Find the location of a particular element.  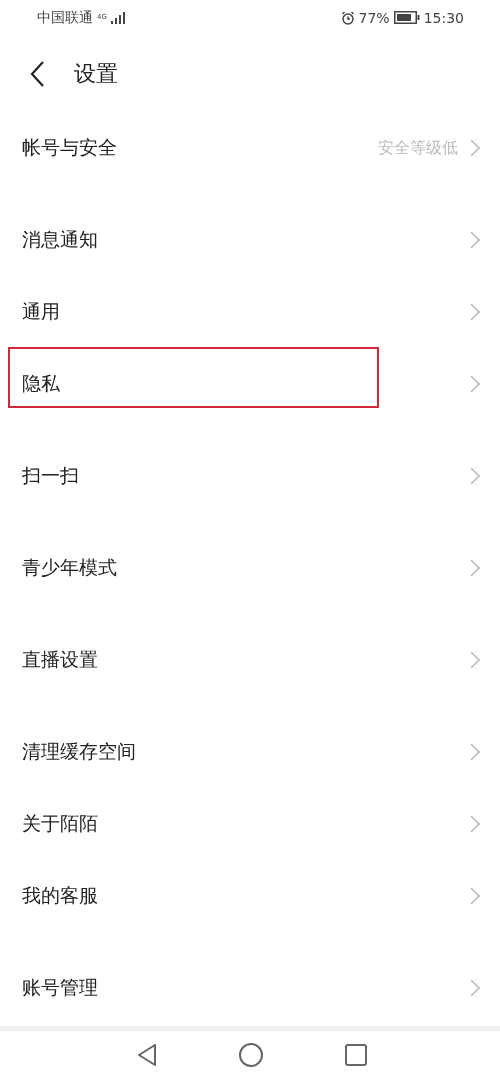

row-label: 通用 is located at coordinates (41, 311).